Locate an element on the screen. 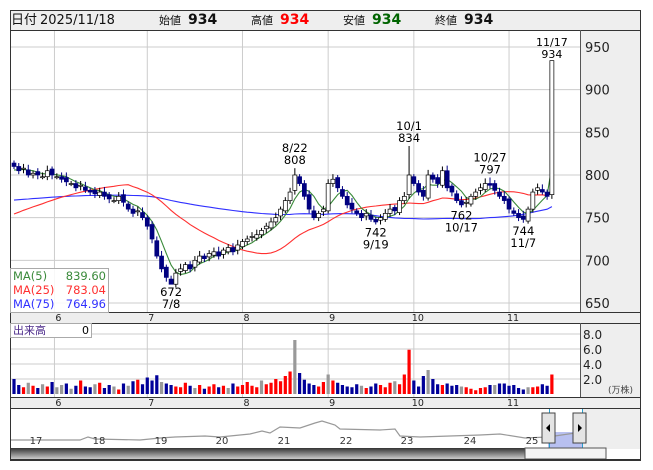 The width and height of the screenshot is (653, 470). price-tick-label: 900 is located at coordinates (597, 91).